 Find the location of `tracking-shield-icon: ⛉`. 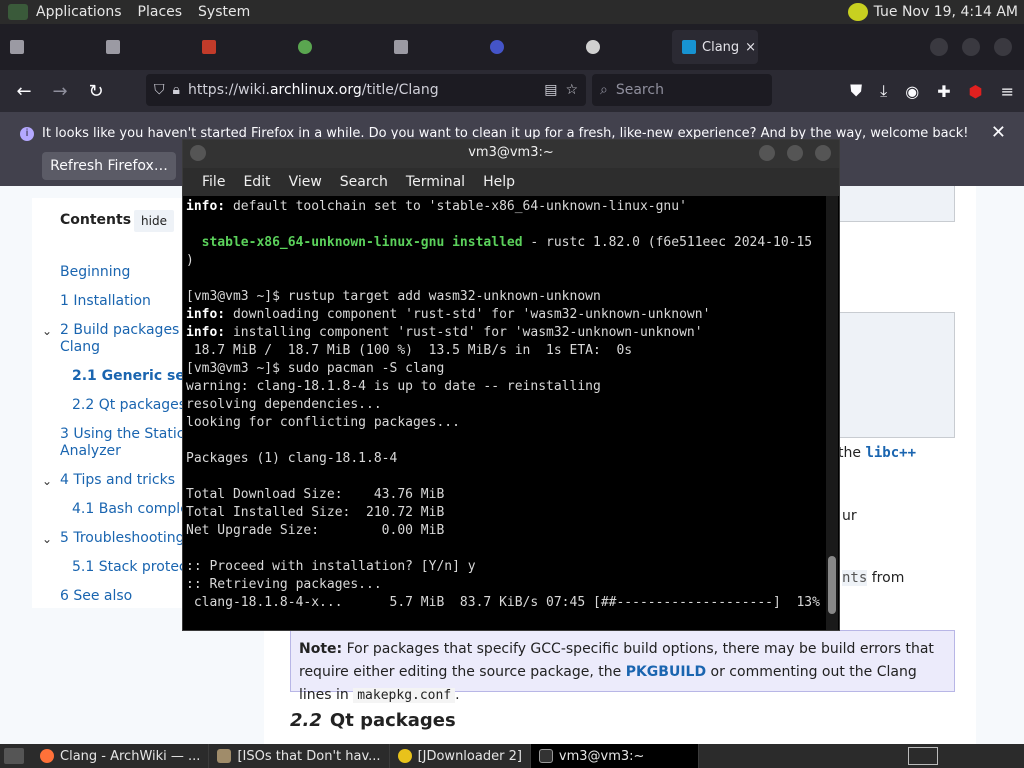

tracking-shield-icon: ⛉ is located at coordinates (159, 90).